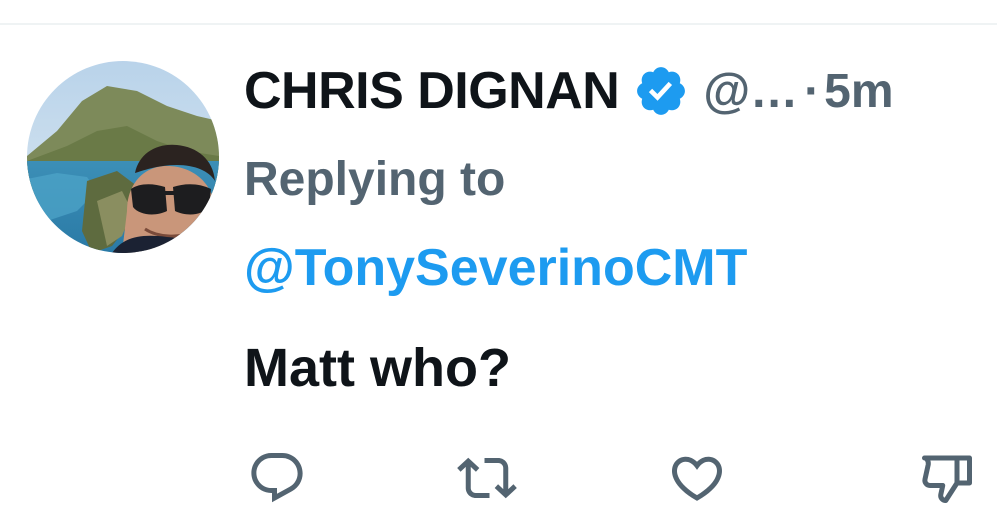 The height and width of the screenshot is (511, 997). I want to click on tweet-header: CHRIS DIGNAN @… · 5m, so click(569, 91).